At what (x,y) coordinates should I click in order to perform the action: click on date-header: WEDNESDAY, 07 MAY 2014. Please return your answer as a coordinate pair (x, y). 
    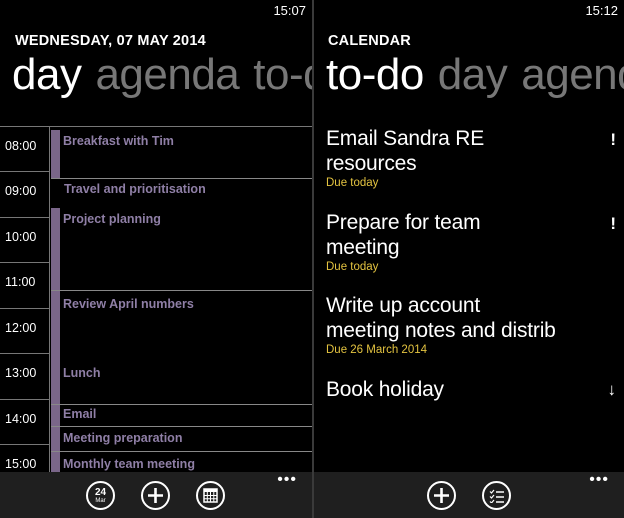
    Looking at the image, I should click on (110, 41).